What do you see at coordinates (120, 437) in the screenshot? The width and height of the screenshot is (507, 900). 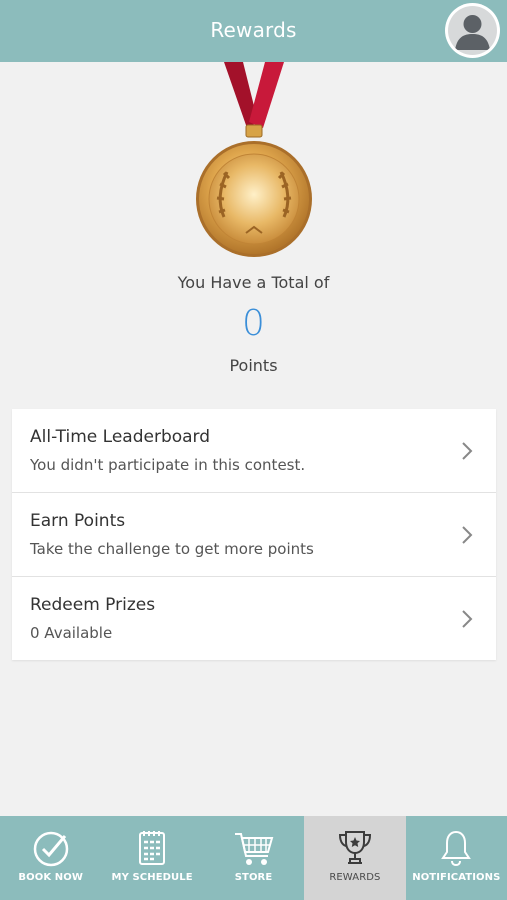 I see `menu-item-title: All-Time Leaderboard` at bounding box center [120, 437].